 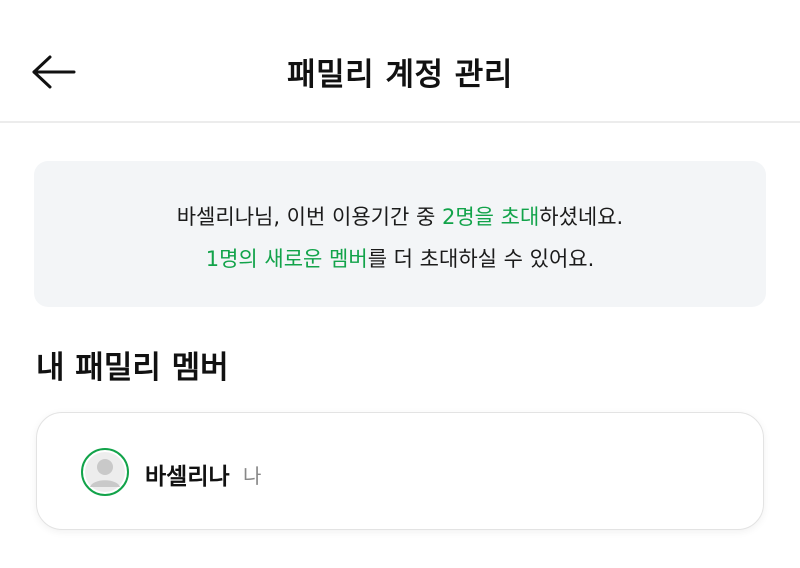 What do you see at coordinates (187, 477) in the screenshot?
I see `member-name: 바셀리나` at bounding box center [187, 477].